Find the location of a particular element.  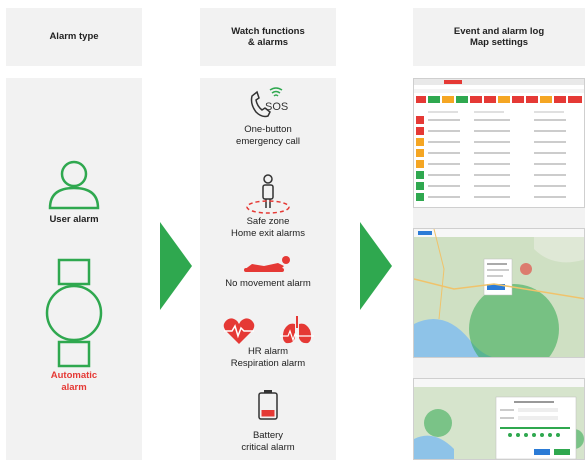

header-event-log-label: Event and alarm log Map settings is located at coordinates (499, 36).